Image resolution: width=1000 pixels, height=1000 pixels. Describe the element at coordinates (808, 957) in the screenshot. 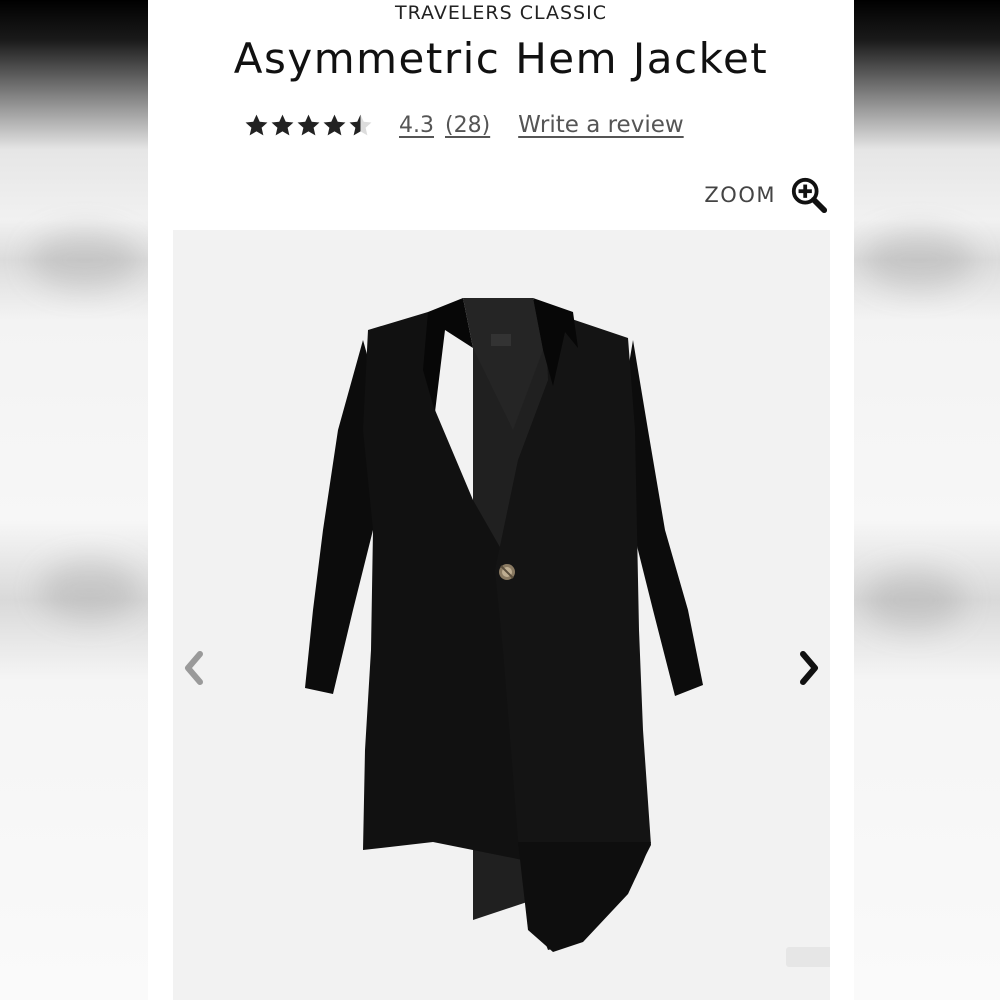

I see `gallery-corner-tab` at that location.